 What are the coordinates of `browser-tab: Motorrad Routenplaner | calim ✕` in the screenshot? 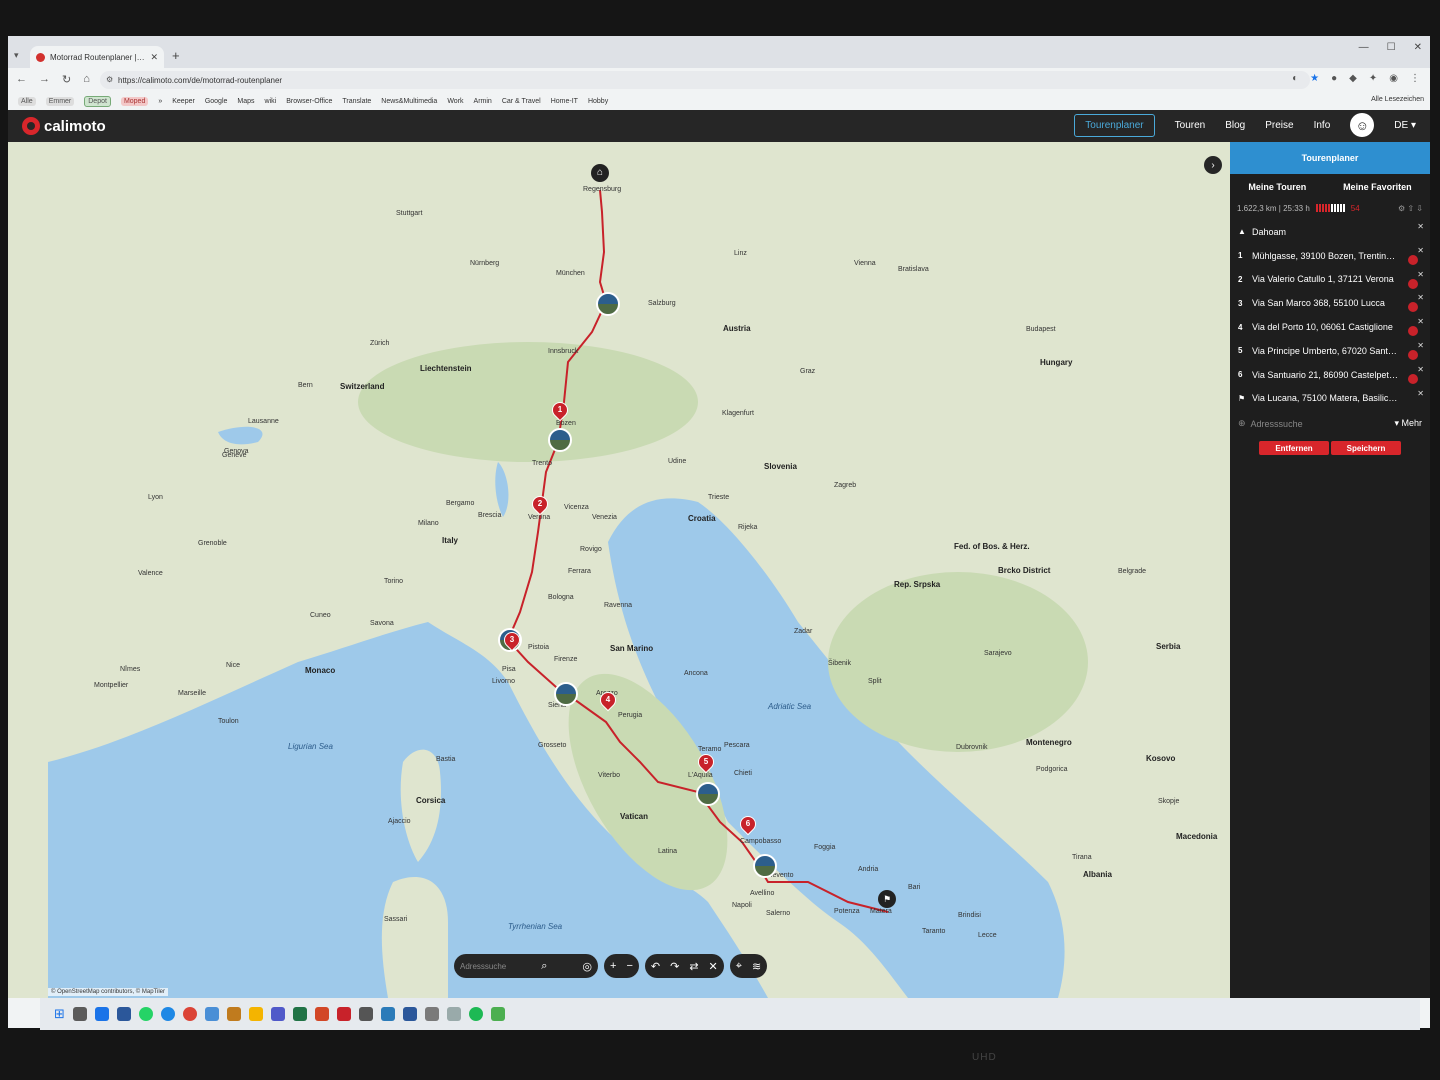 It's located at (97, 57).